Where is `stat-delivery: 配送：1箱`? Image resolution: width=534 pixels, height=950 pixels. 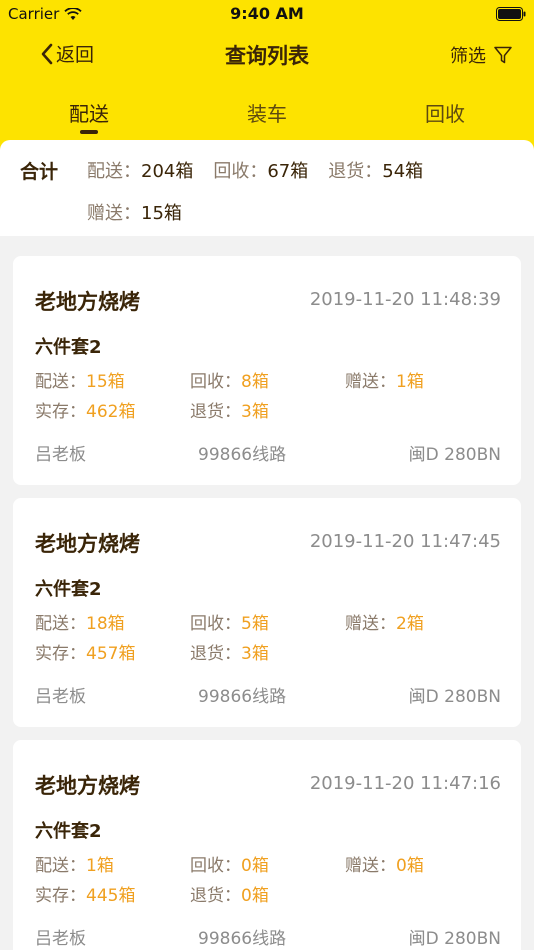 stat-delivery: 配送：1箱 is located at coordinates (74, 863).